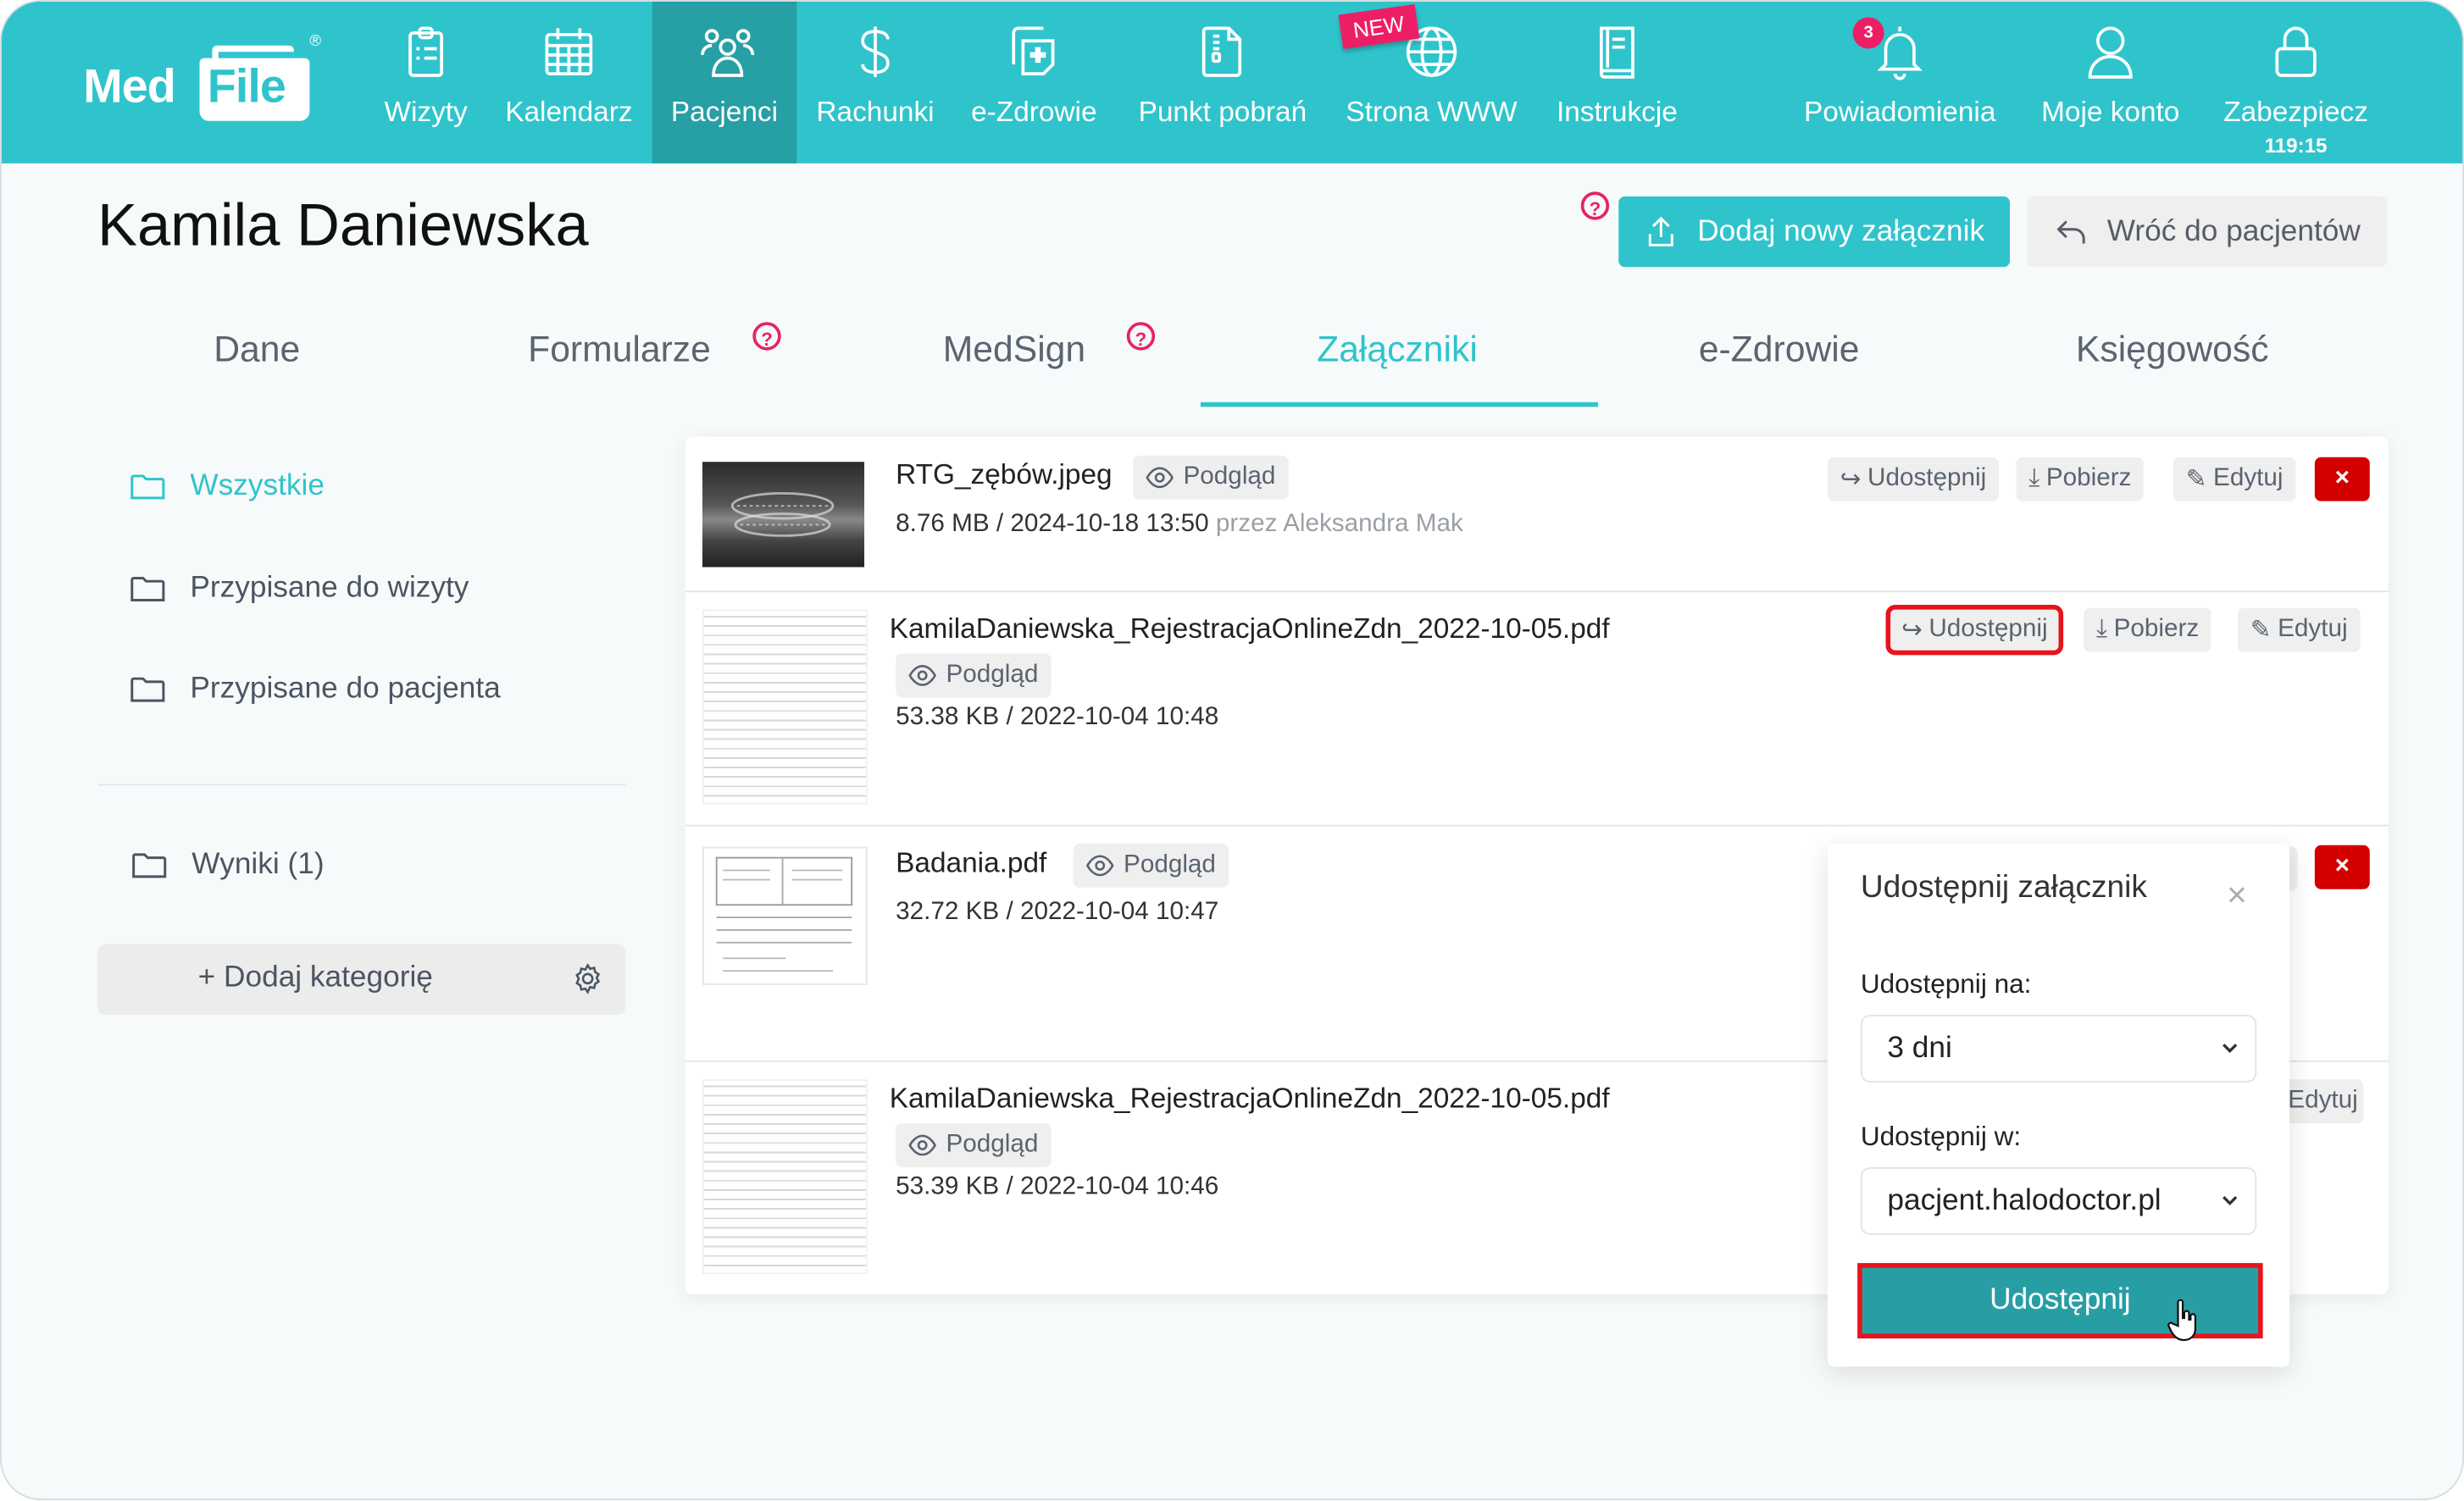 Image resolution: width=2464 pixels, height=1501 pixels. What do you see at coordinates (426, 112) in the screenshot?
I see `nav-label: Wizyty` at bounding box center [426, 112].